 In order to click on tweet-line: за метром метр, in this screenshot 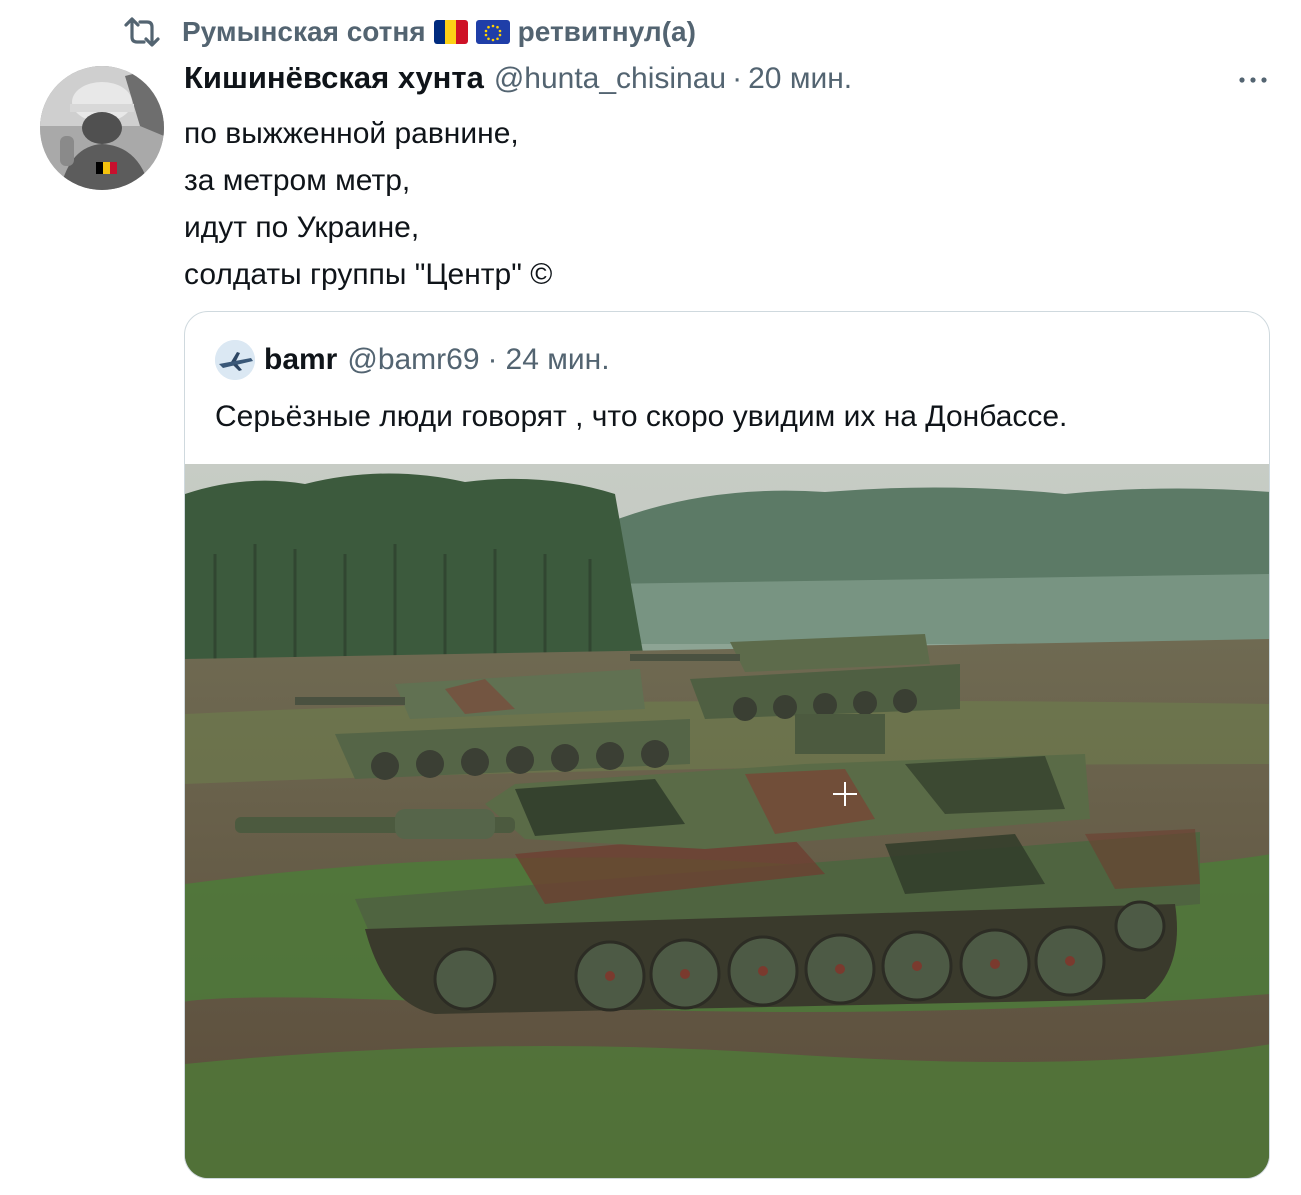, I will do `click(297, 180)`.